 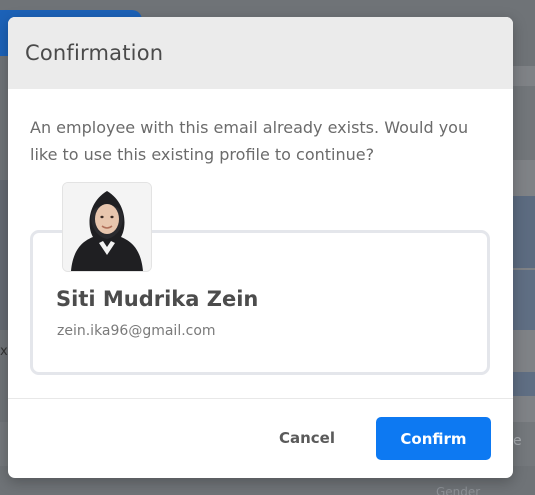 What do you see at coordinates (260, 53) in the screenshot?
I see `dialog-header: Confirmation` at bounding box center [260, 53].